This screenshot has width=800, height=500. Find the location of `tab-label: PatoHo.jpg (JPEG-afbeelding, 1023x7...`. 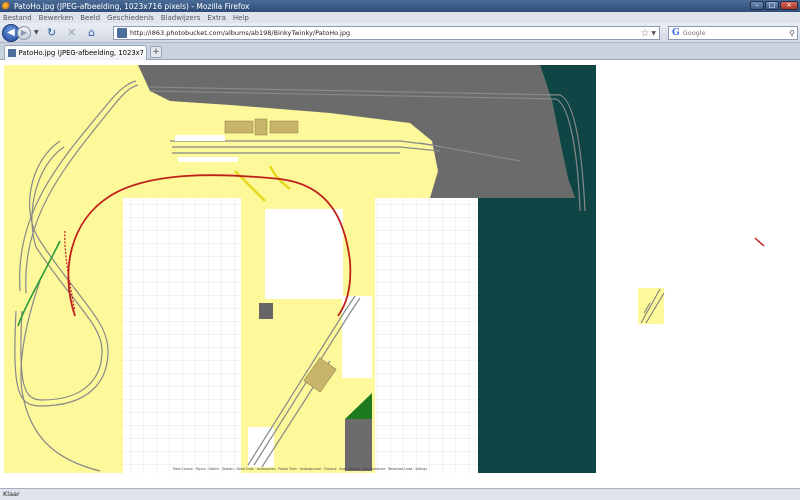

tab-label: PatoHo.jpg (JPEG-afbeelding, 1023x7... is located at coordinates (80, 53).